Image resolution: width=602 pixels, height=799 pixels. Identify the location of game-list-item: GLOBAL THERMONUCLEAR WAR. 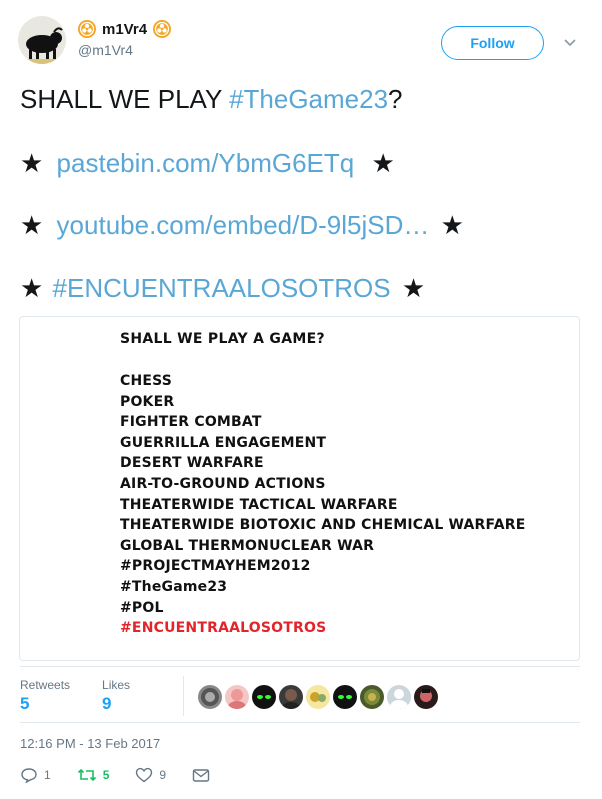
(247, 545).